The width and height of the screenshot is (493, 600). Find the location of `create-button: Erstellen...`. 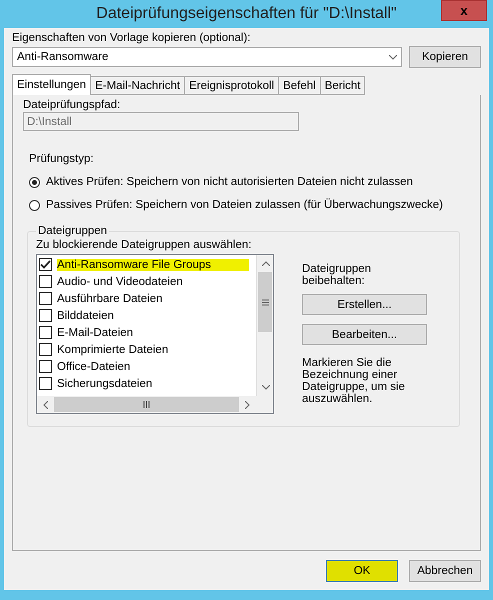

create-button: Erstellen... is located at coordinates (364, 304).